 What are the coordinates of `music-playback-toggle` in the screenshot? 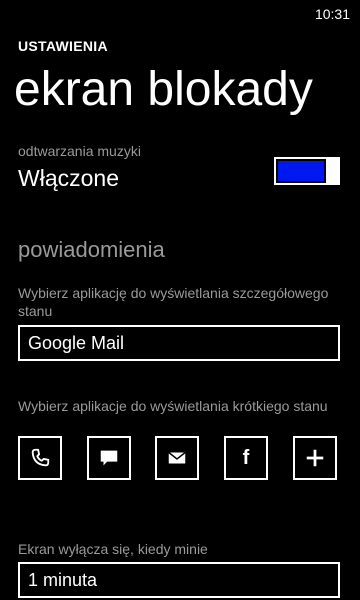 It's located at (307, 171).